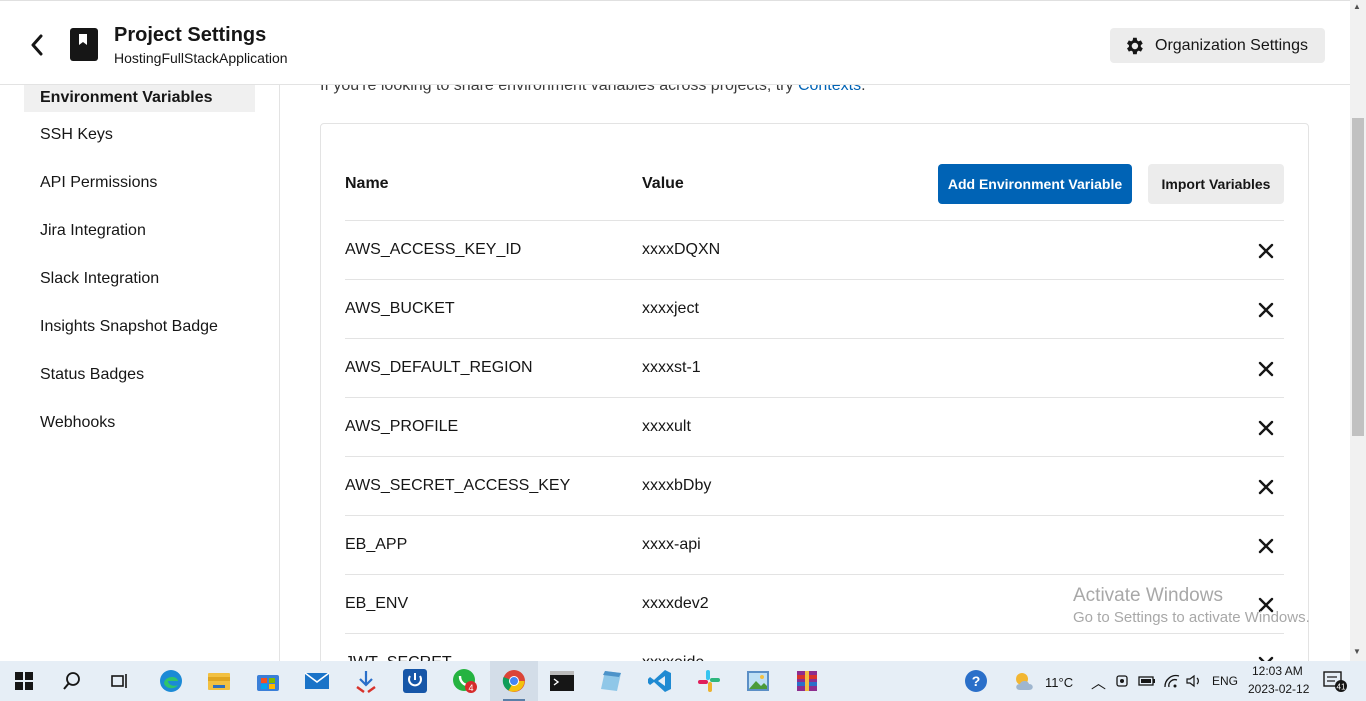  Describe the element at coordinates (458, 485) in the screenshot. I see `variable-name: AWS_SECRET_ACCESS_KEY` at that location.